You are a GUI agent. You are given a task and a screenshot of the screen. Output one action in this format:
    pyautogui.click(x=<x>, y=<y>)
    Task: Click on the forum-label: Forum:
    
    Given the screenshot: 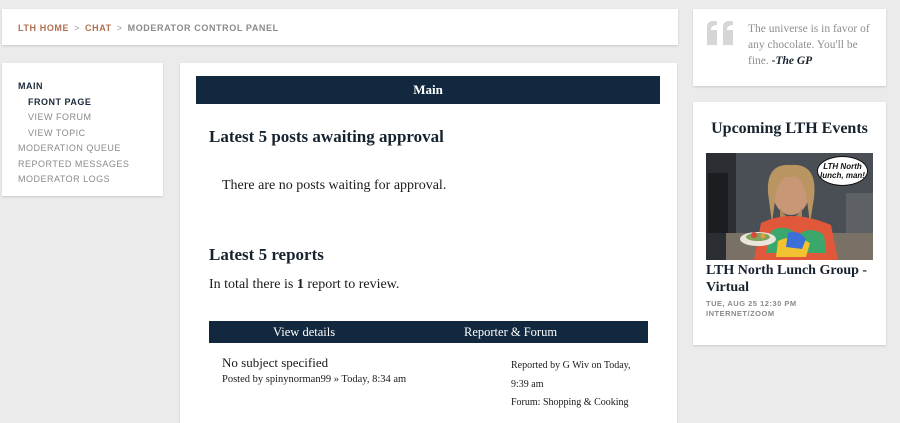 What is the action you would take?
    pyautogui.click(x=526, y=402)
    